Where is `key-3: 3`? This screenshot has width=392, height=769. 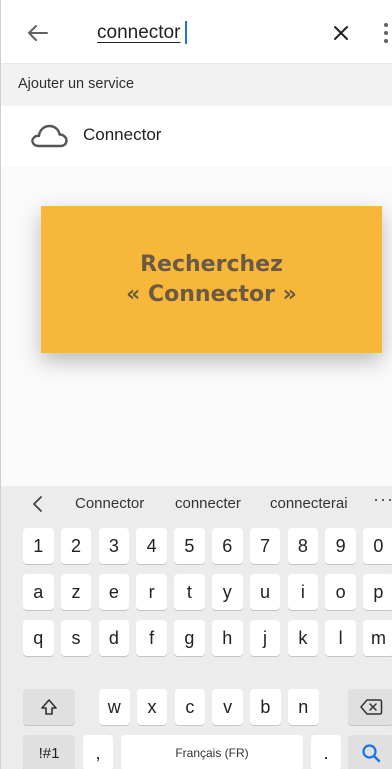 key-3: 3 is located at coordinates (114, 546).